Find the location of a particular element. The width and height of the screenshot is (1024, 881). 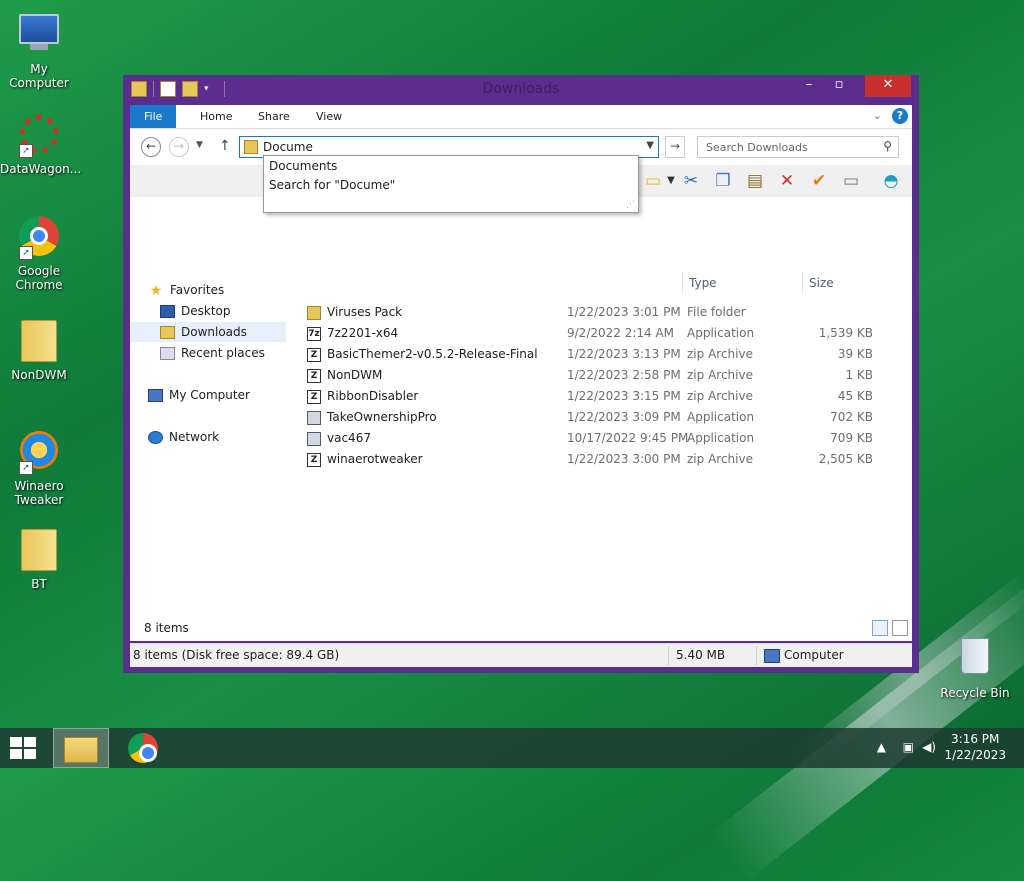

datawagon-icon: ➚ is located at coordinates (39, 136).